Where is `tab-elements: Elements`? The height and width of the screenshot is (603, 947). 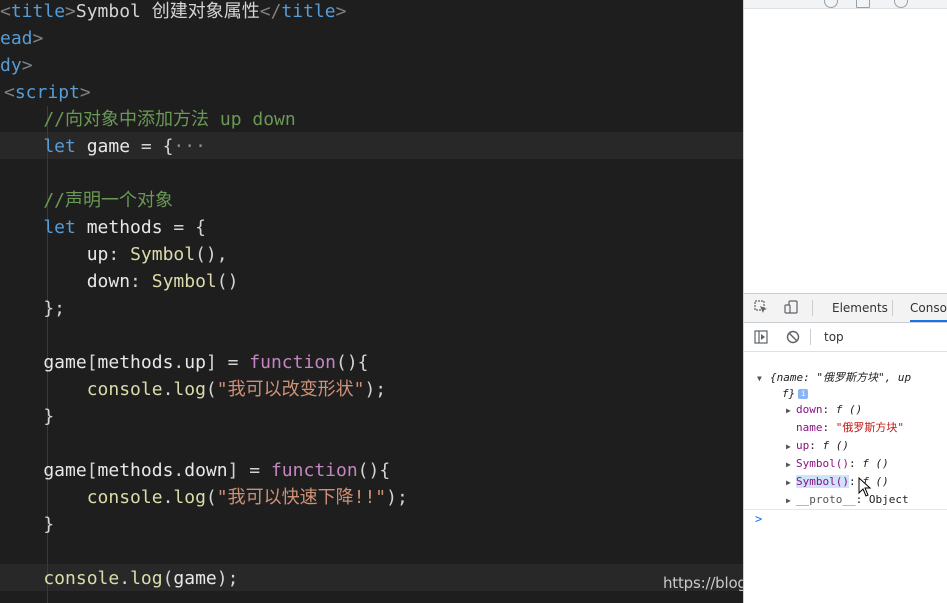
tab-elements: Elements is located at coordinates (860, 308).